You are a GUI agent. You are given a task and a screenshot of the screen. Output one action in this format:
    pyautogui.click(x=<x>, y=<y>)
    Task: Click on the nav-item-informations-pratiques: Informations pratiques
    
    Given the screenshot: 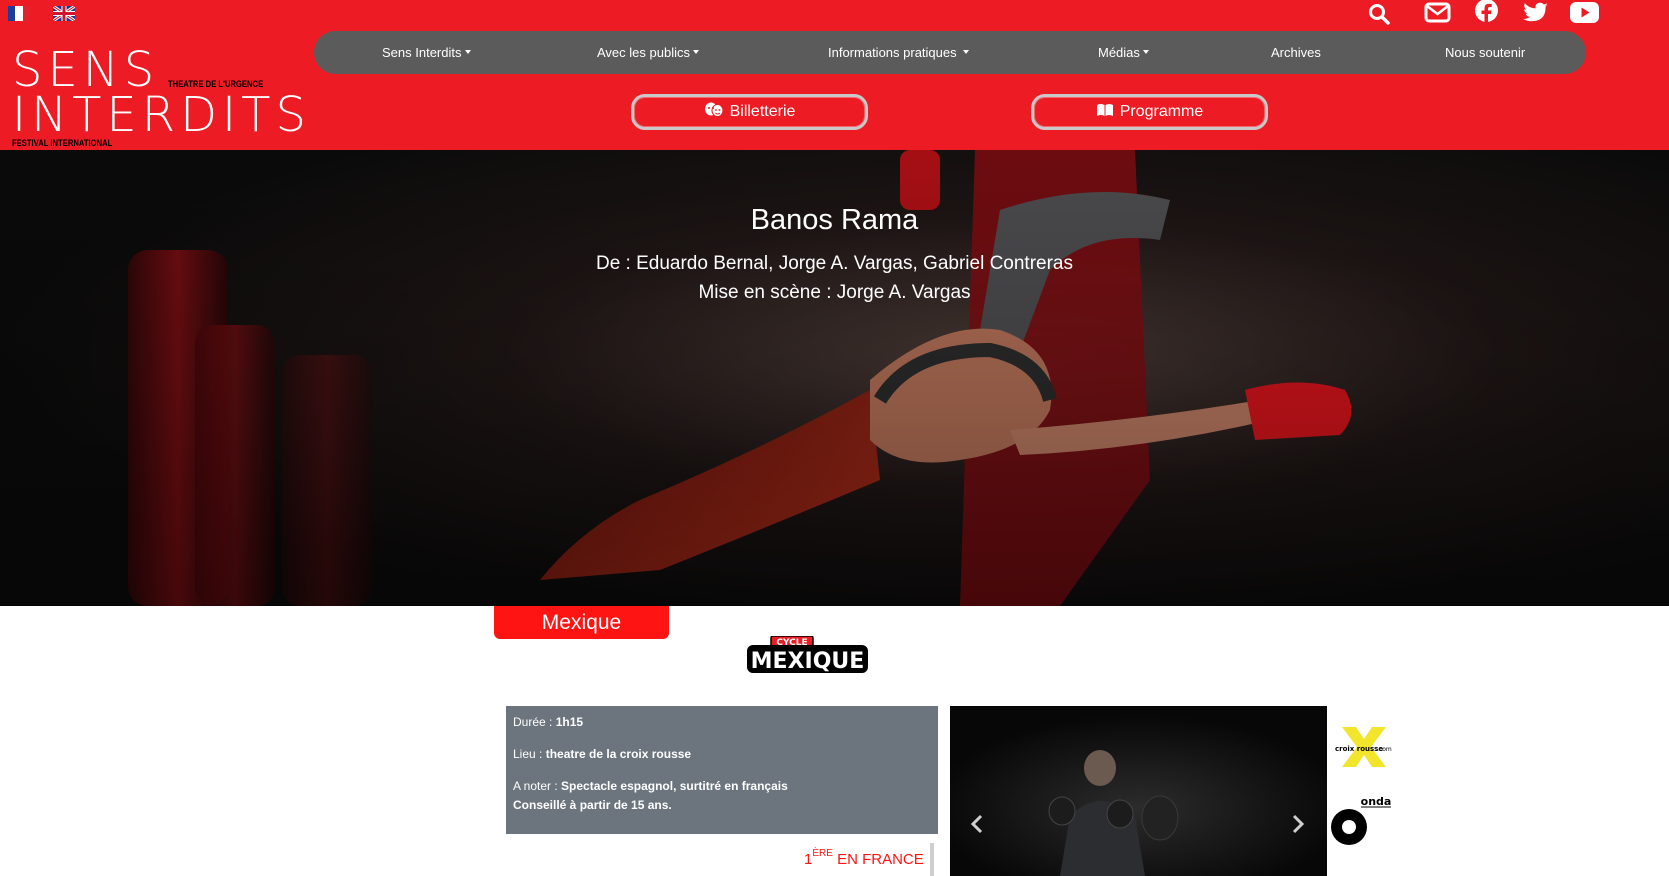 What is the action you would take?
    pyautogui.click(x=898, y=52)
    